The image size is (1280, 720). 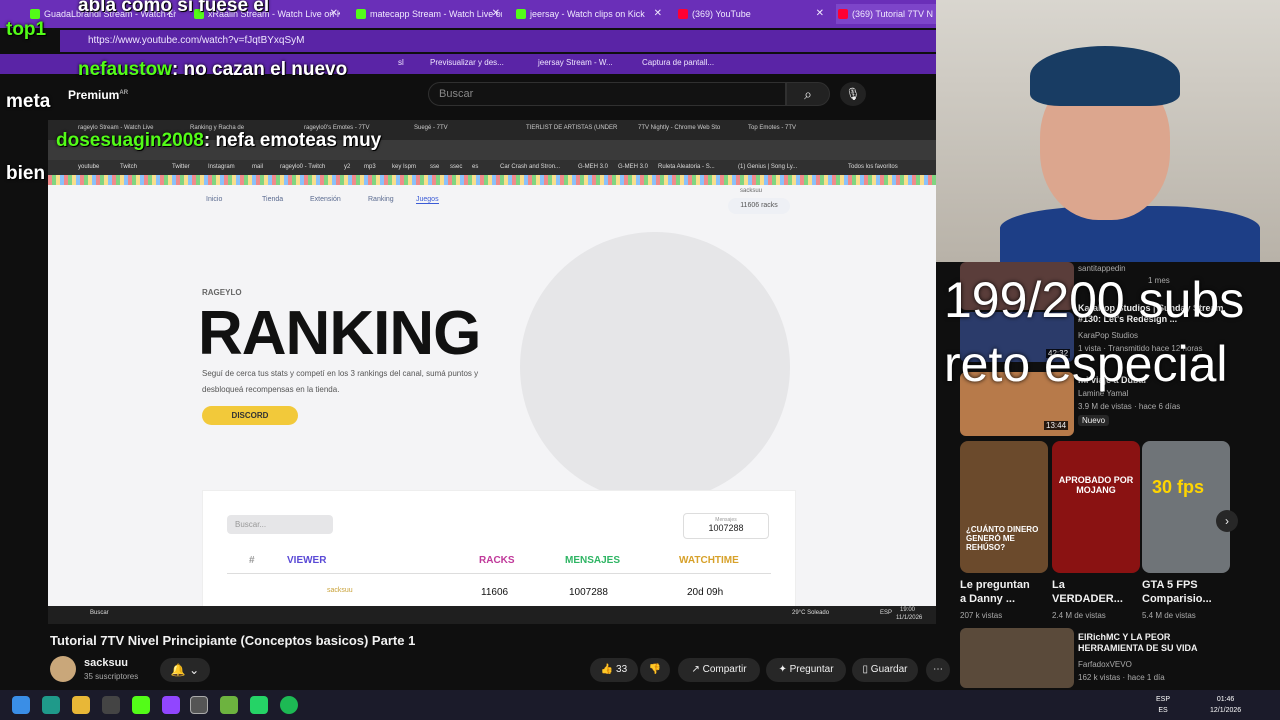 I want to click on subs-goal-overlay: 199/200 subs reto especial, so click(x=1094, y=332).